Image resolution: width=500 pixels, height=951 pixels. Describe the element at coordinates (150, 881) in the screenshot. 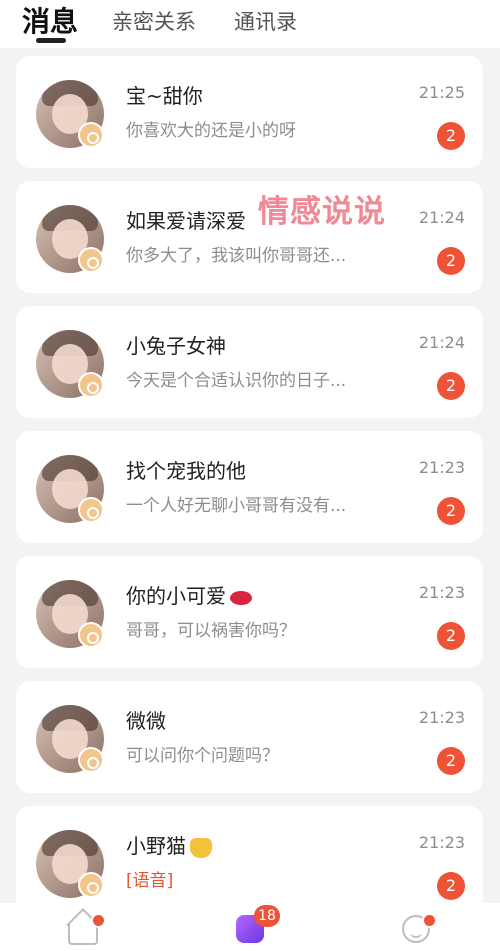

I see `message-preview: [语音]` at that location.